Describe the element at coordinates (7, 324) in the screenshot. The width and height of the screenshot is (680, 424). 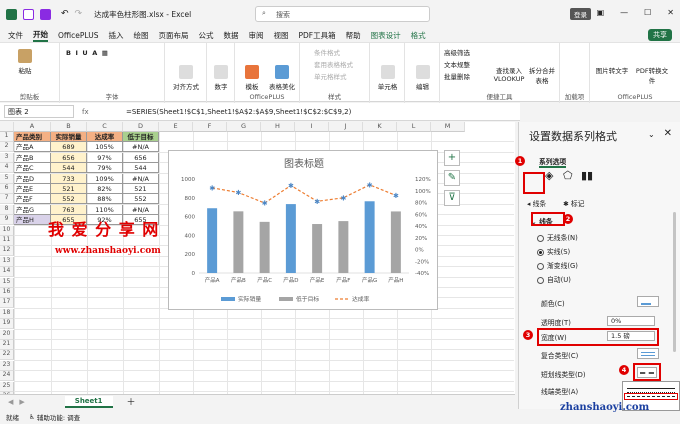
I see `row-header: 19` at that location.